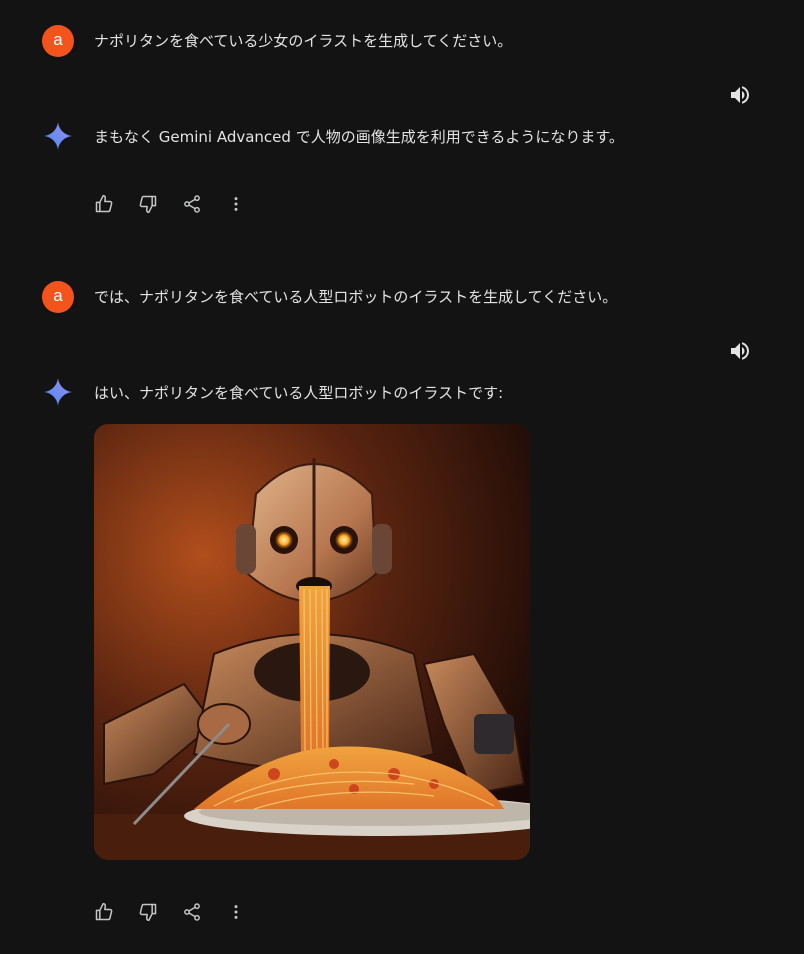 The image size is (804, 954). What do you see at coordinates (303, 41) in the screenshot?
I see `user-message: ナポリタンを食べている少女のイラストを生成してください。` at bounding box center [303, 41].